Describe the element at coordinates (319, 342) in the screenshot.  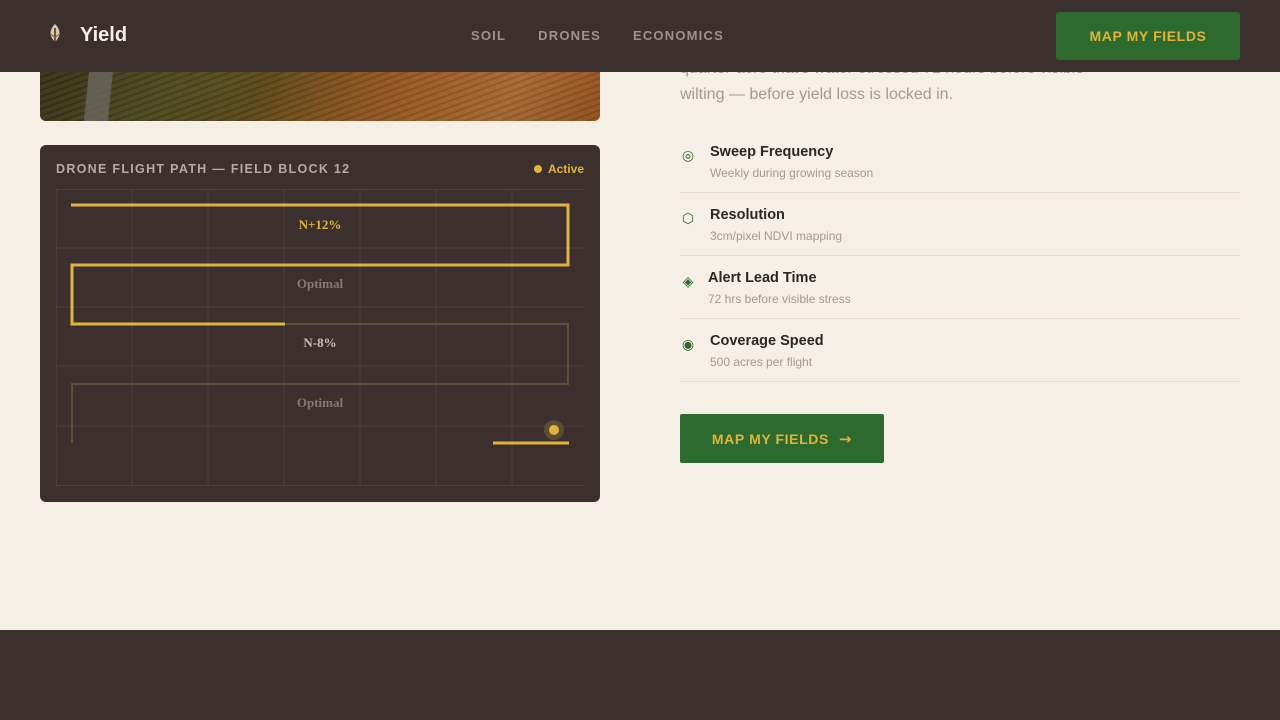
I see `zone-label-n-minus: N-8%` at that location.